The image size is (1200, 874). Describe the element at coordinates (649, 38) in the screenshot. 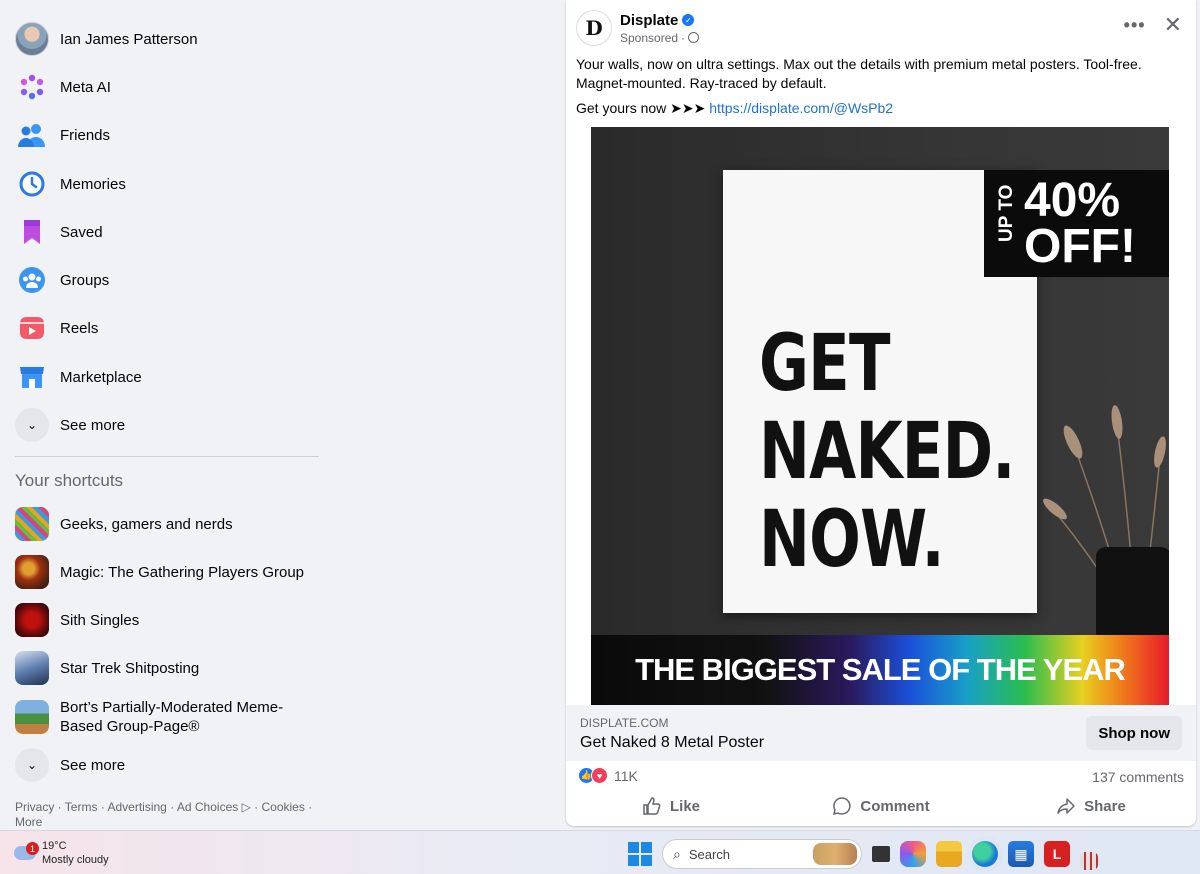

I see `sponsored-label: Sponsored` at that location.